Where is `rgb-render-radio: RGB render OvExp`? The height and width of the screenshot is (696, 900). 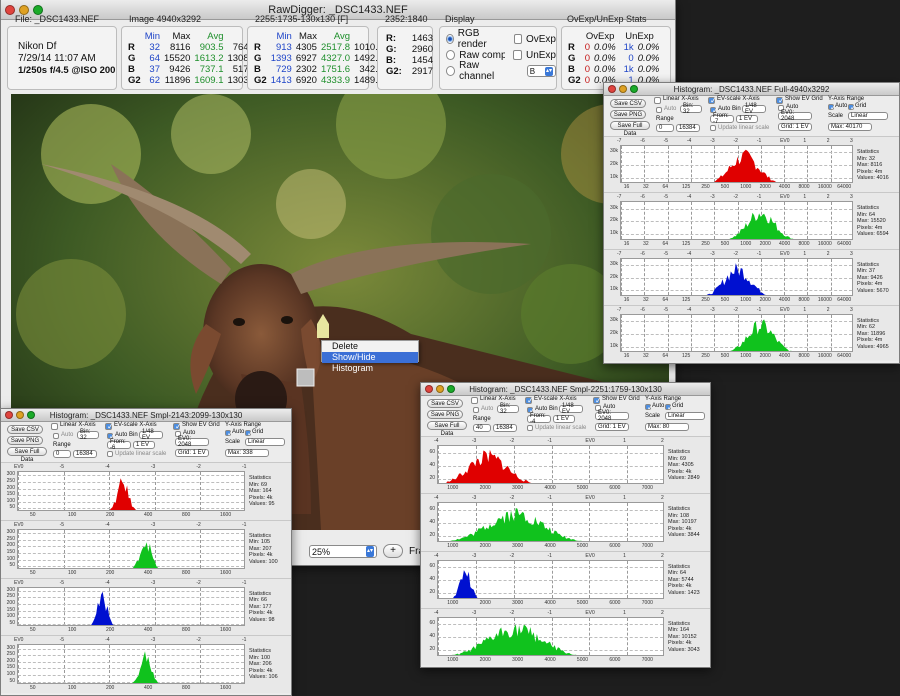
rgb-render-radio: RGB render OvExp is located at coordinates (501, 39).